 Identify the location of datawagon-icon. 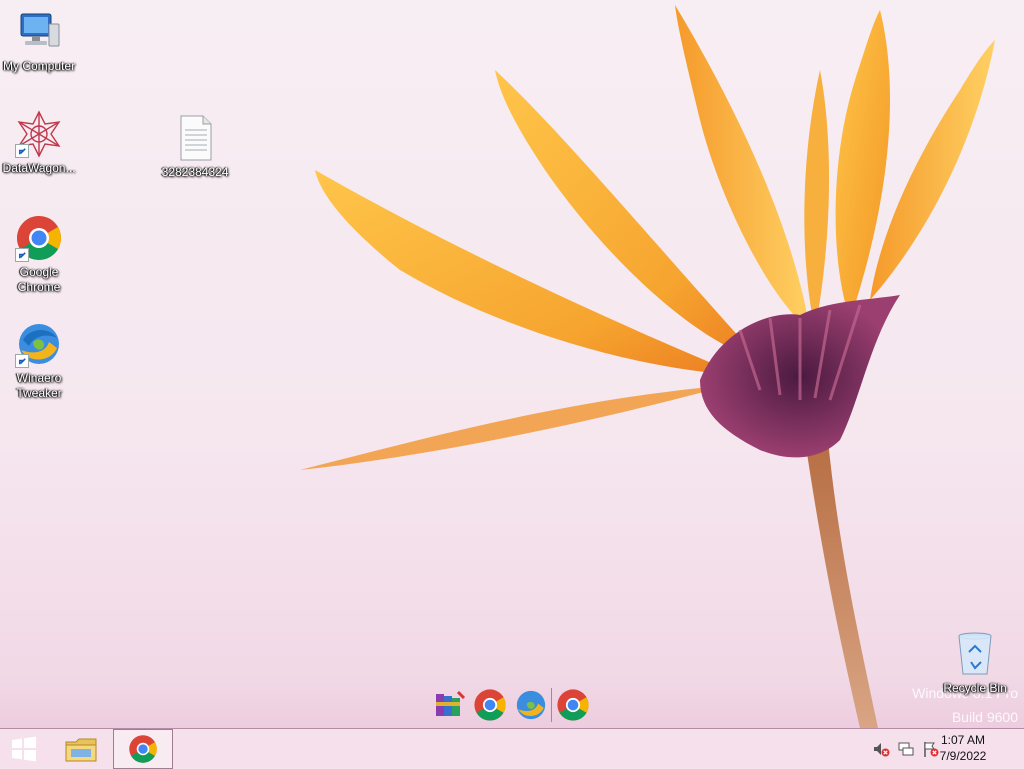
(39, 134).